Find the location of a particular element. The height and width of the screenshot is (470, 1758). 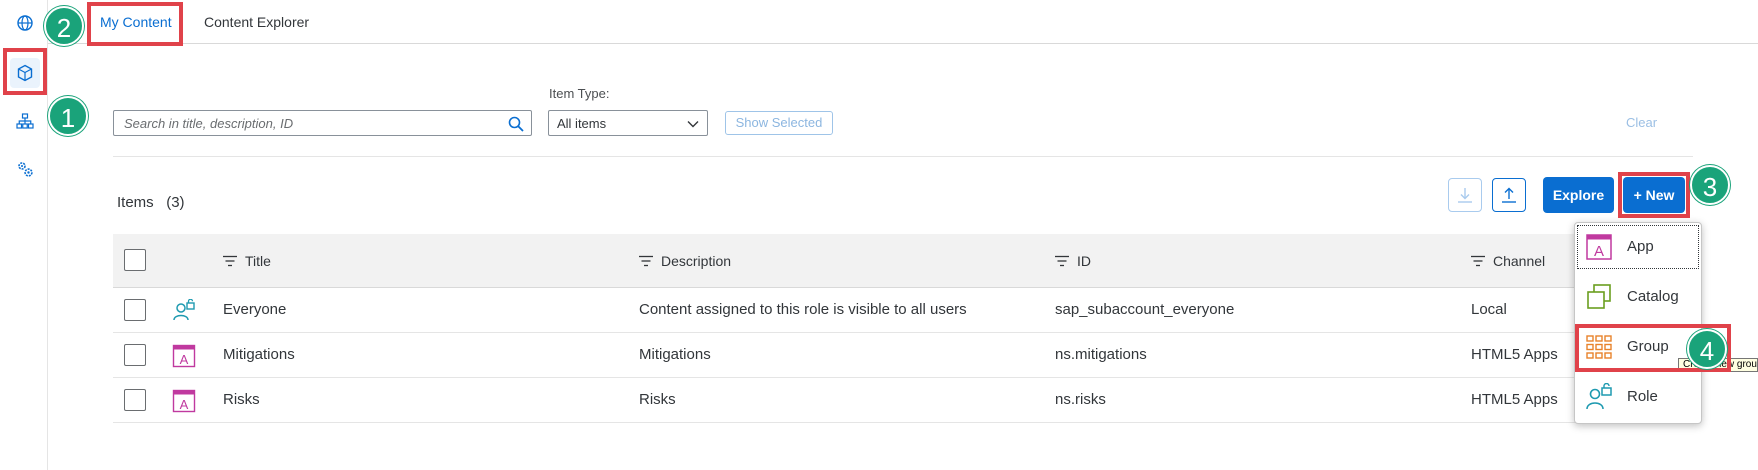

row-id: ns.risks is located at coordinates (1080, 399).